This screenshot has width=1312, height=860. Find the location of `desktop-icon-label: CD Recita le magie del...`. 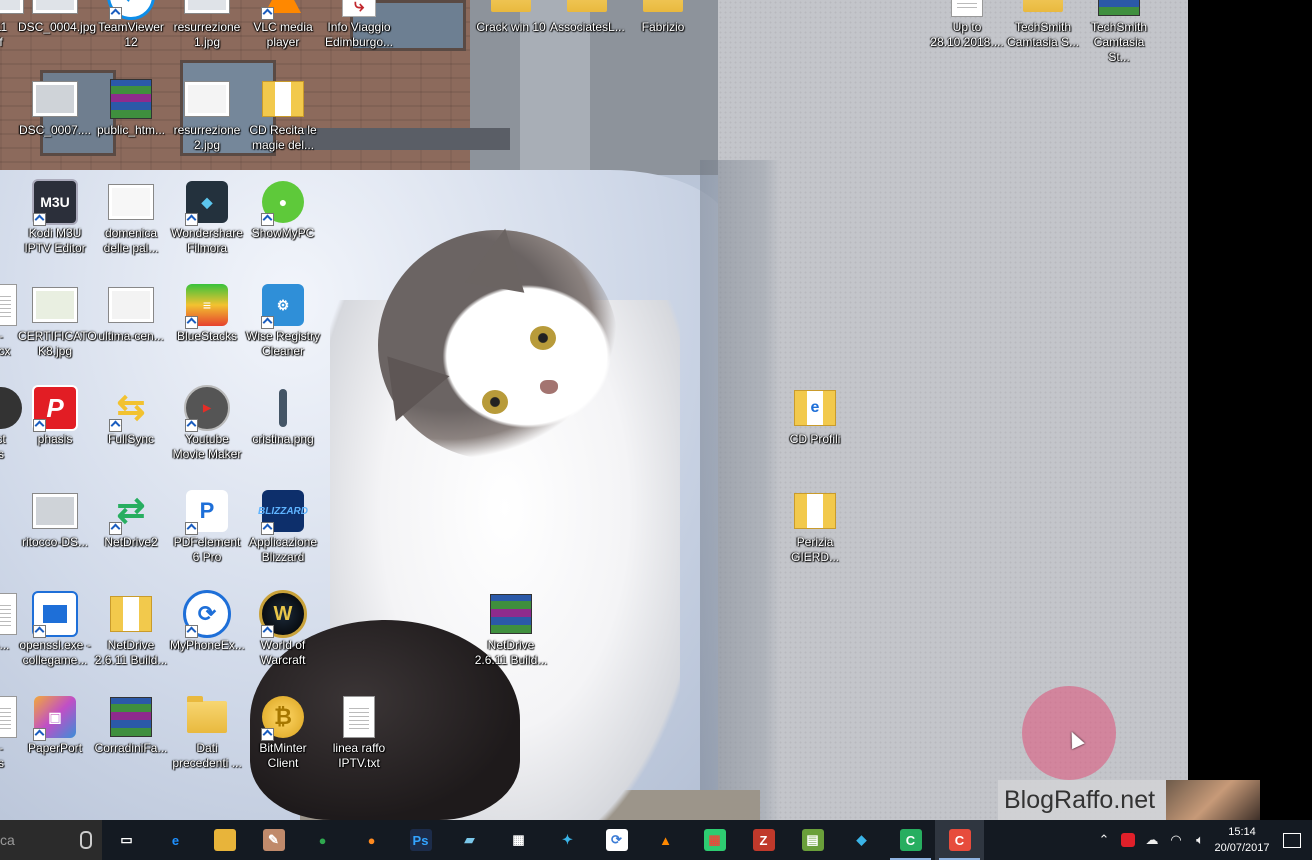

desktop-icon-label: CD Recita le magie del... is located at coordinates (283, 137).